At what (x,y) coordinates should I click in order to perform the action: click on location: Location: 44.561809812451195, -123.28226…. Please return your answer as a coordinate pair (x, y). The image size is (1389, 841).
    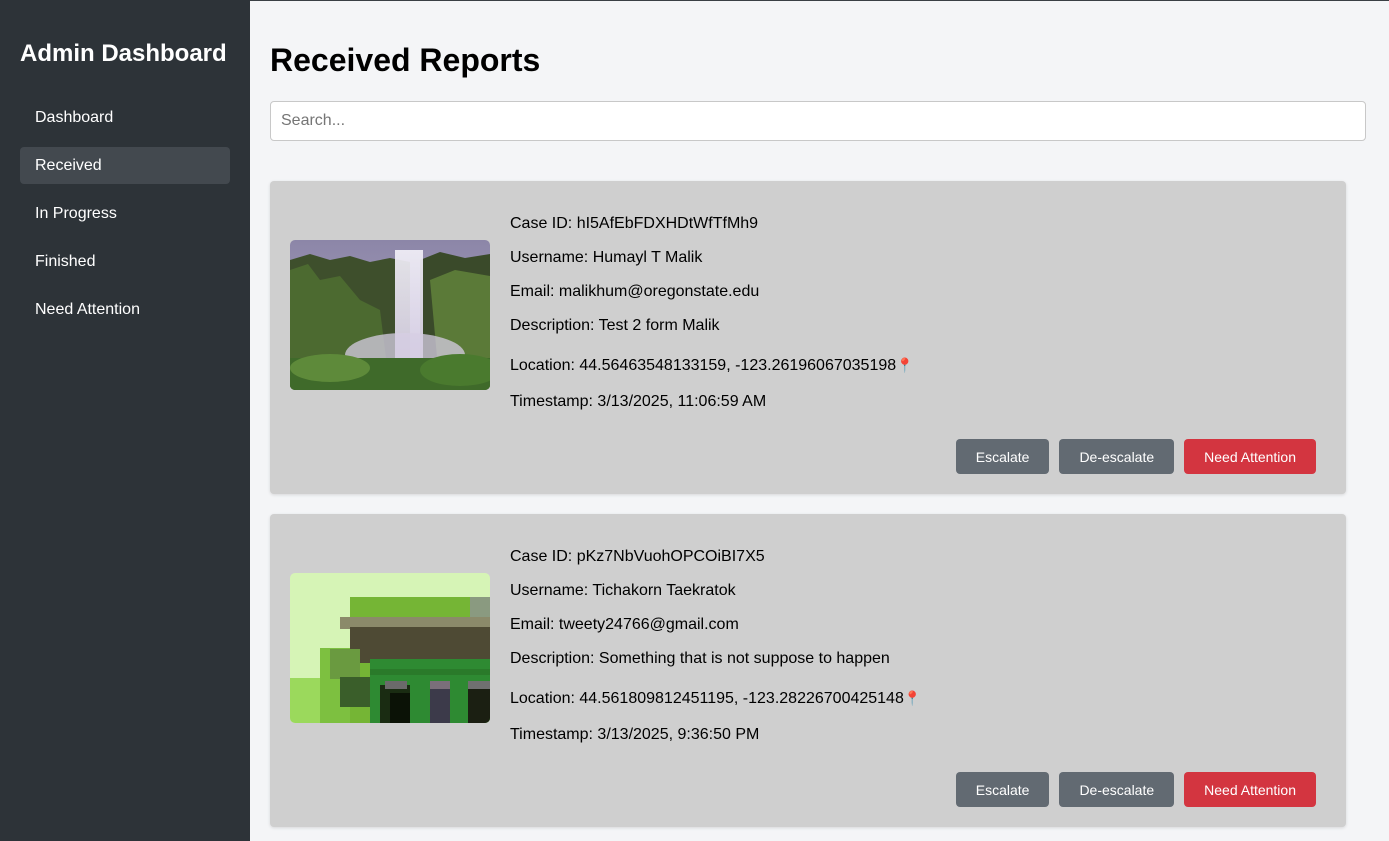
    Looking at the image, I should click on (707, 698).